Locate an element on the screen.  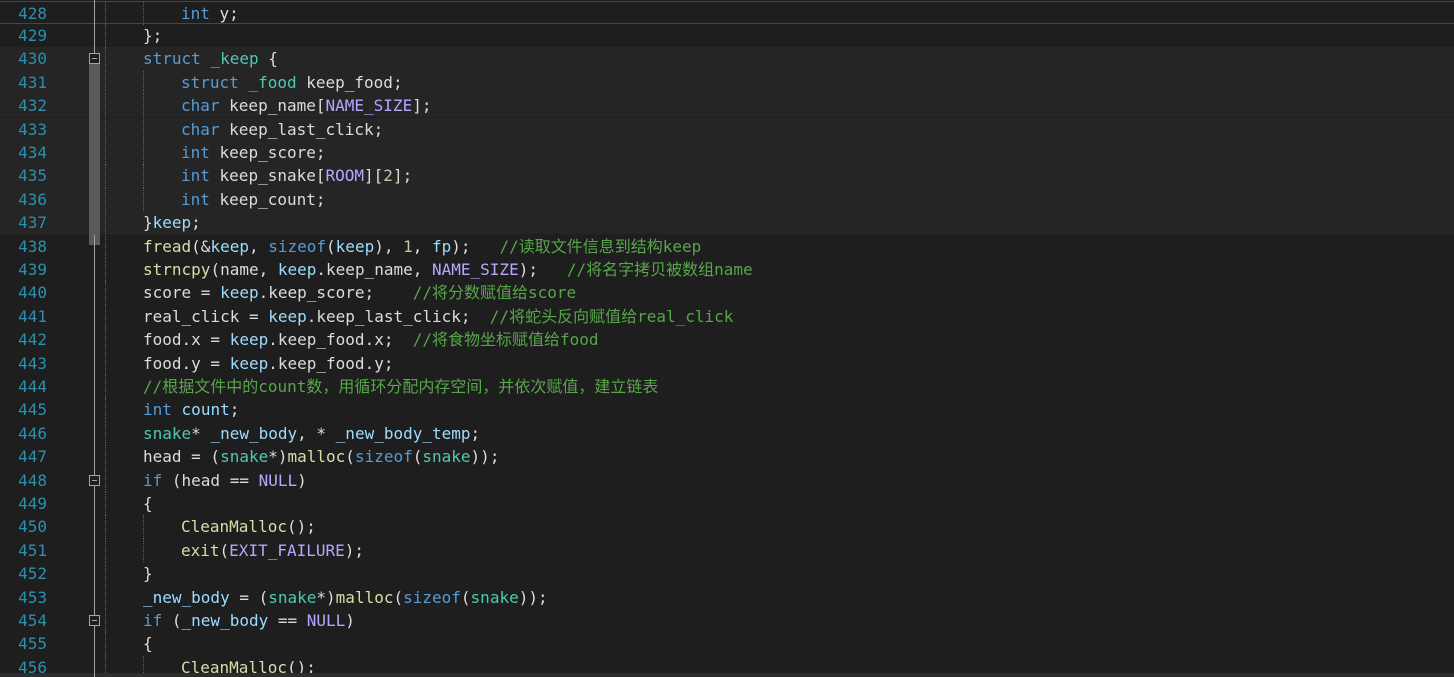
code-line: 446 snake* _new_body, * _new_body_temp; is located at coordinates (727, 433).